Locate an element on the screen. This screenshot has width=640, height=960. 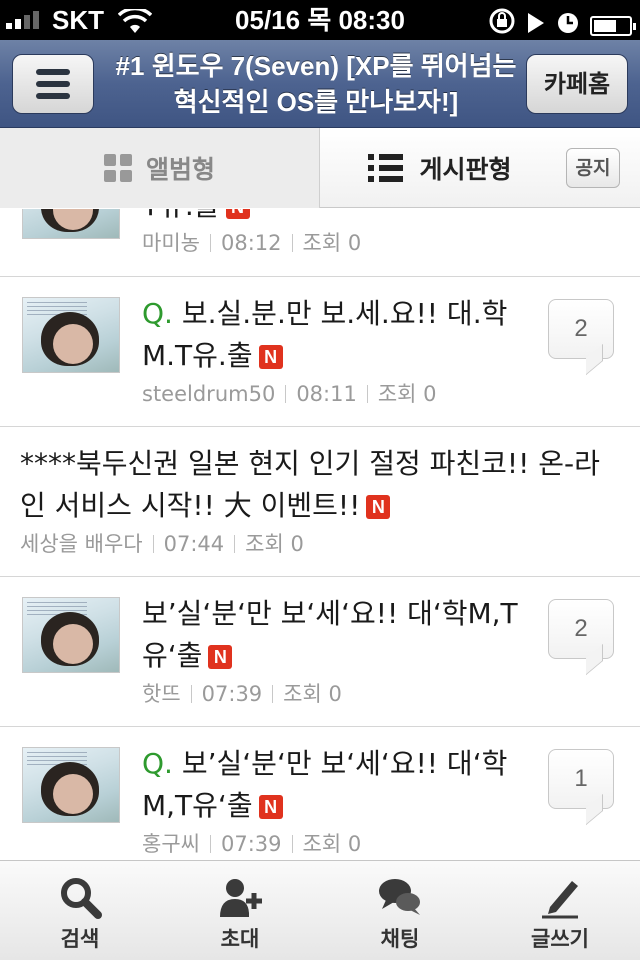
list-icon is located at coordinates (386, 168).